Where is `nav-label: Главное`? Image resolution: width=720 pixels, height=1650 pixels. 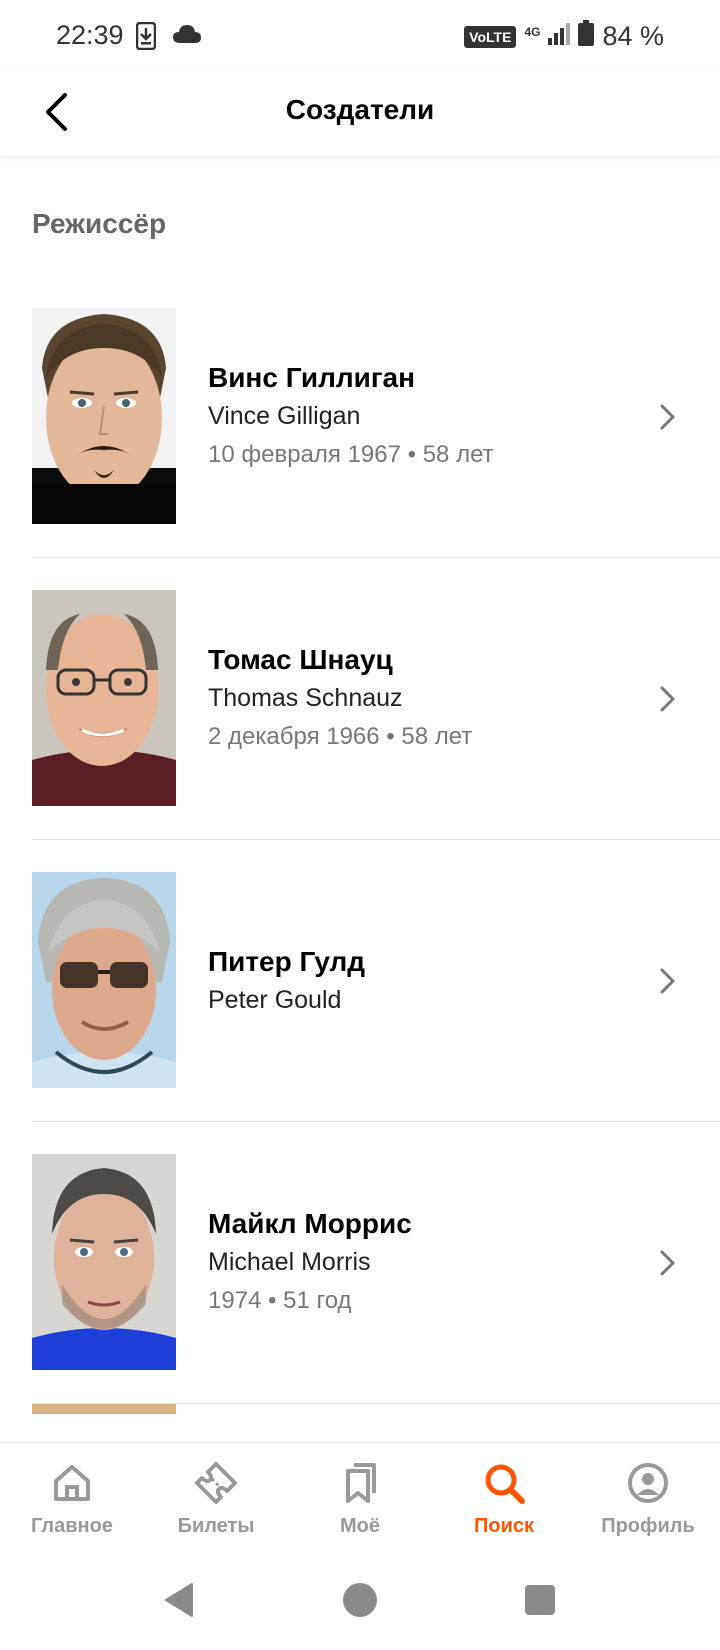 nav-label: Главное is located at coordinates (72, 1526).